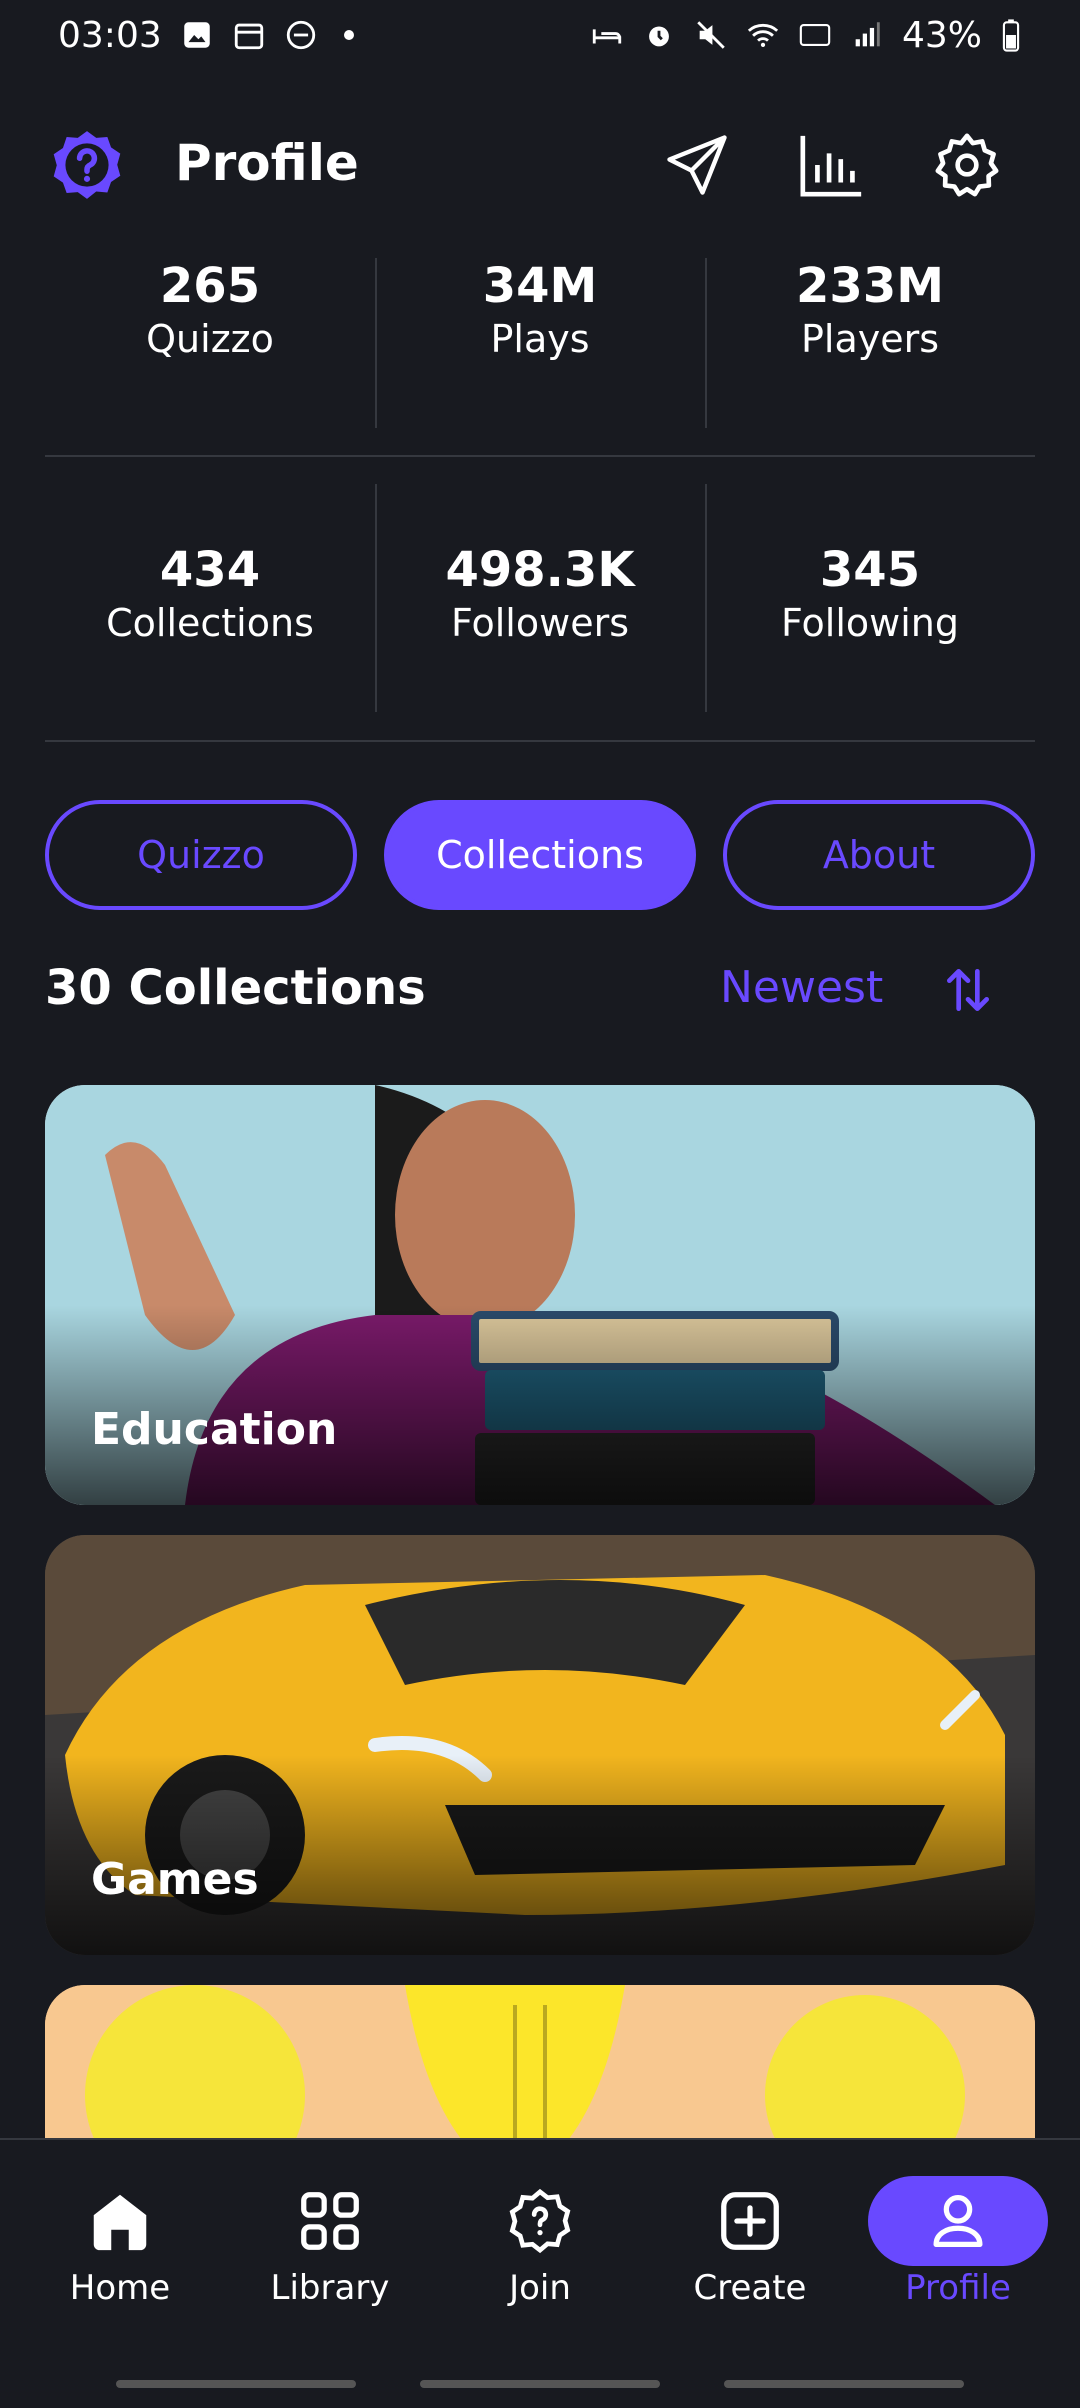  What do you see at coordinates (879, 855) in the screenshot?
I see `tab-about: About` at bounding box center [879, 855].